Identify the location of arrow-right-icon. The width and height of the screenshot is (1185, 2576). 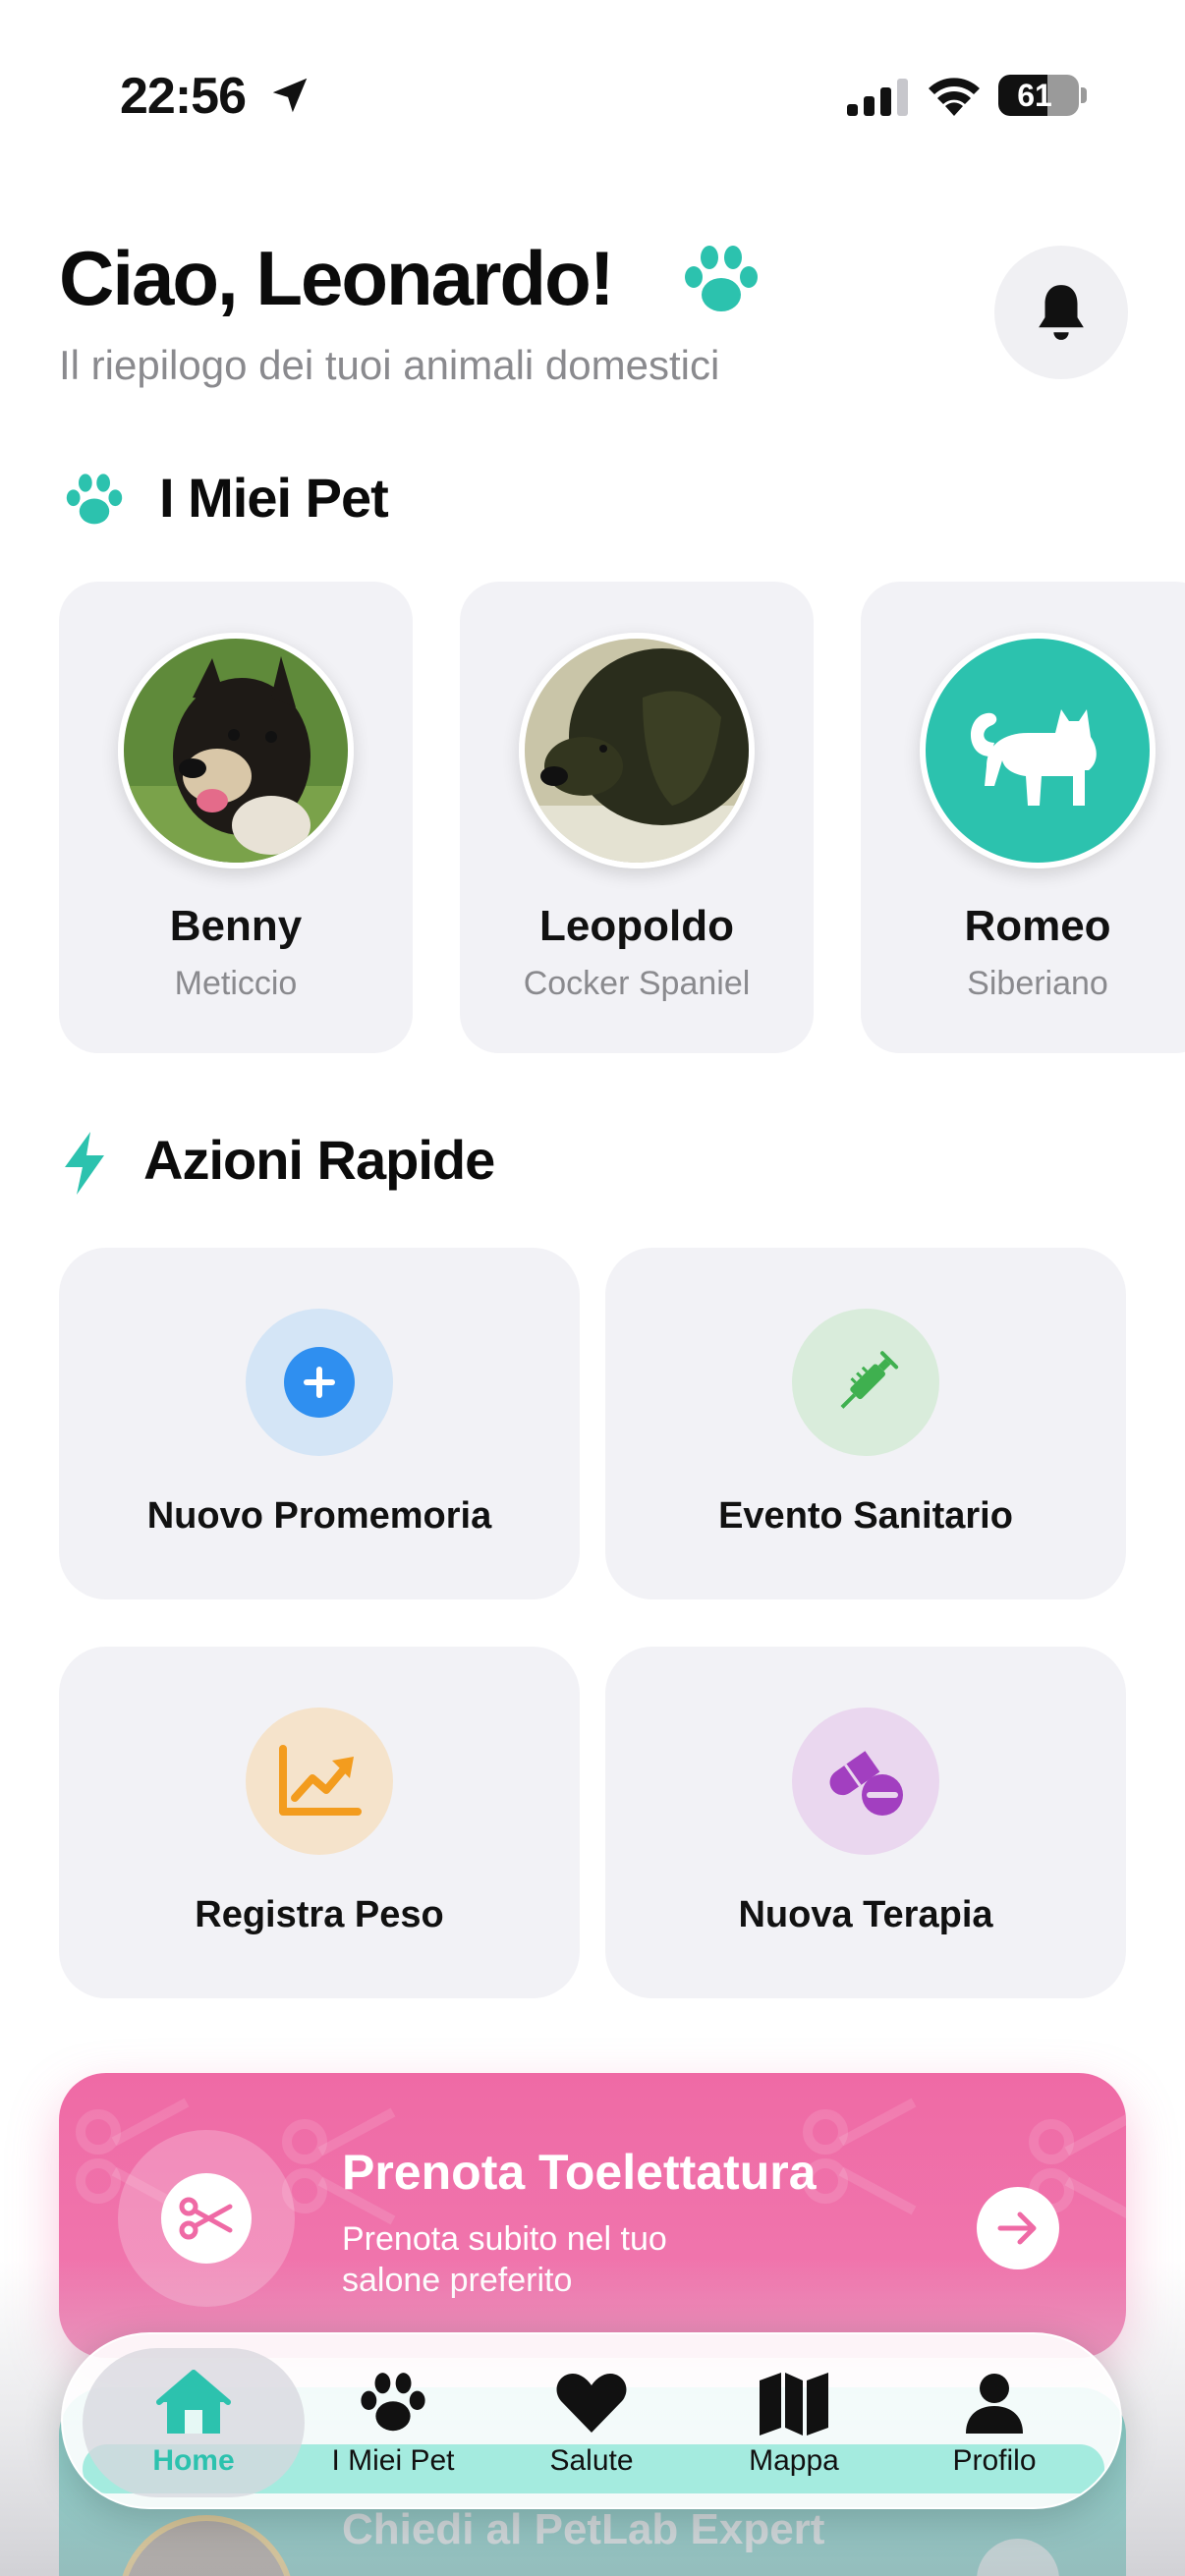
(1017, 2228).